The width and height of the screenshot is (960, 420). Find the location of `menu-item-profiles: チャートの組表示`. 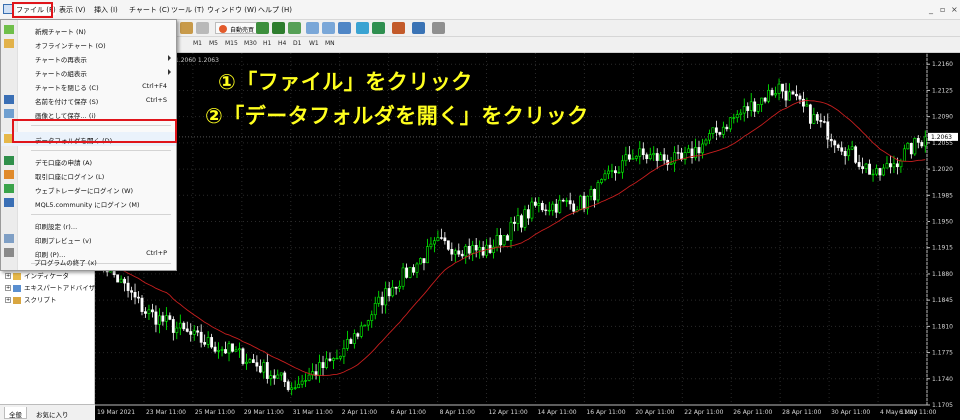

menu-item-profiles: チャートの組表示 is located at coordinates (88, 72).